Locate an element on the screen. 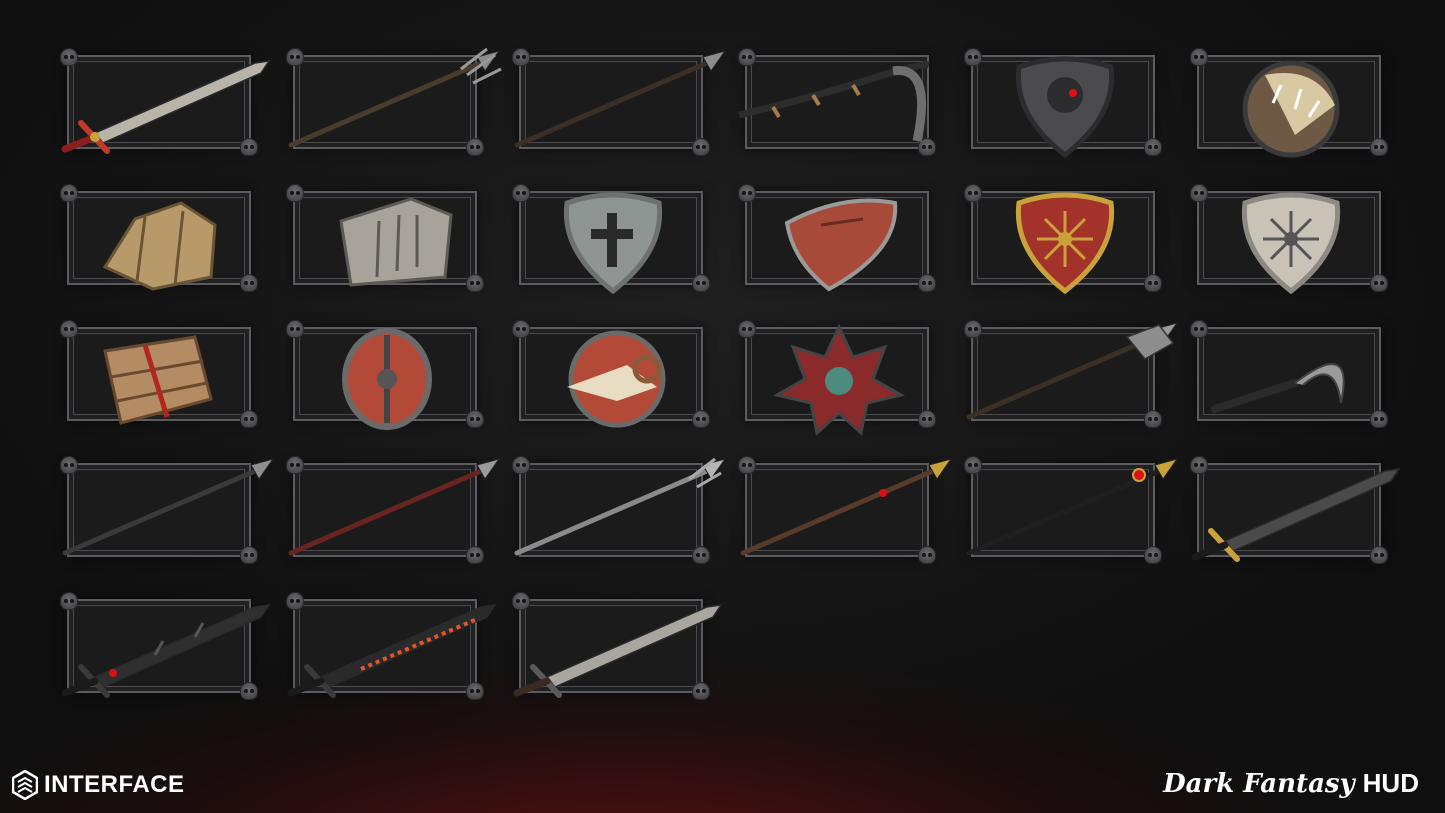  cross-shield-icon is located at coordinates (613, 243).